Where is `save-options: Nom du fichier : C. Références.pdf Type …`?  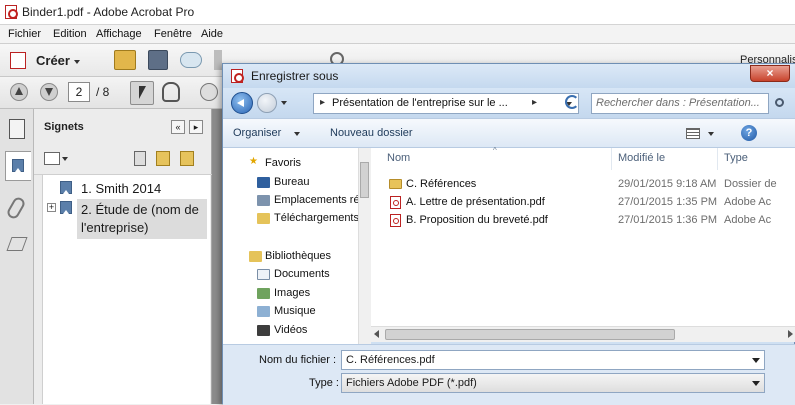
save-options: Nom du fichier : C. Références.pdf Type … is located at coordinates (509, 374).